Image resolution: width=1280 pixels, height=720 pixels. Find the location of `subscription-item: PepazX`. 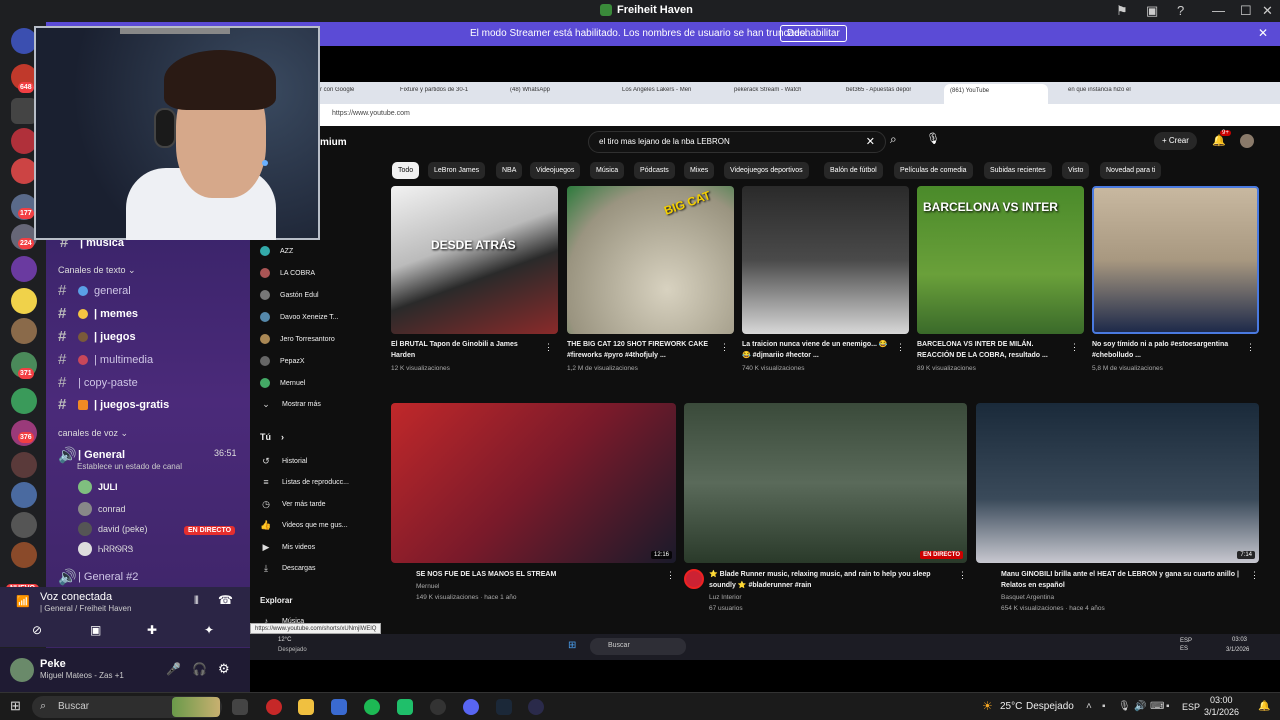

subscription-item: PepazX is located at coordinates (282, 361).